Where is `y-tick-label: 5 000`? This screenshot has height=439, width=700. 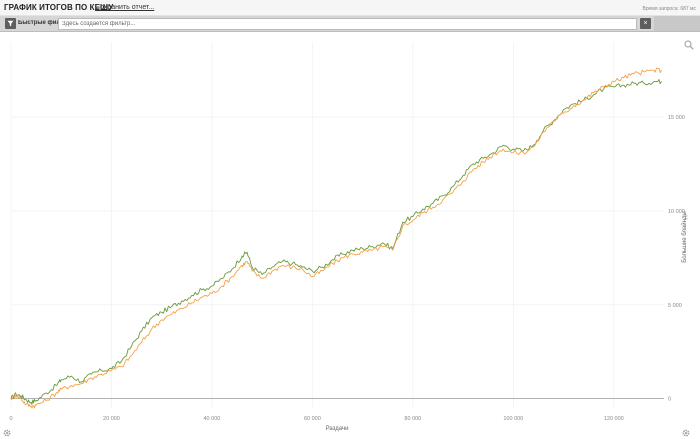
y-tick-label: 5 000 is located at coordinates (675, 306).